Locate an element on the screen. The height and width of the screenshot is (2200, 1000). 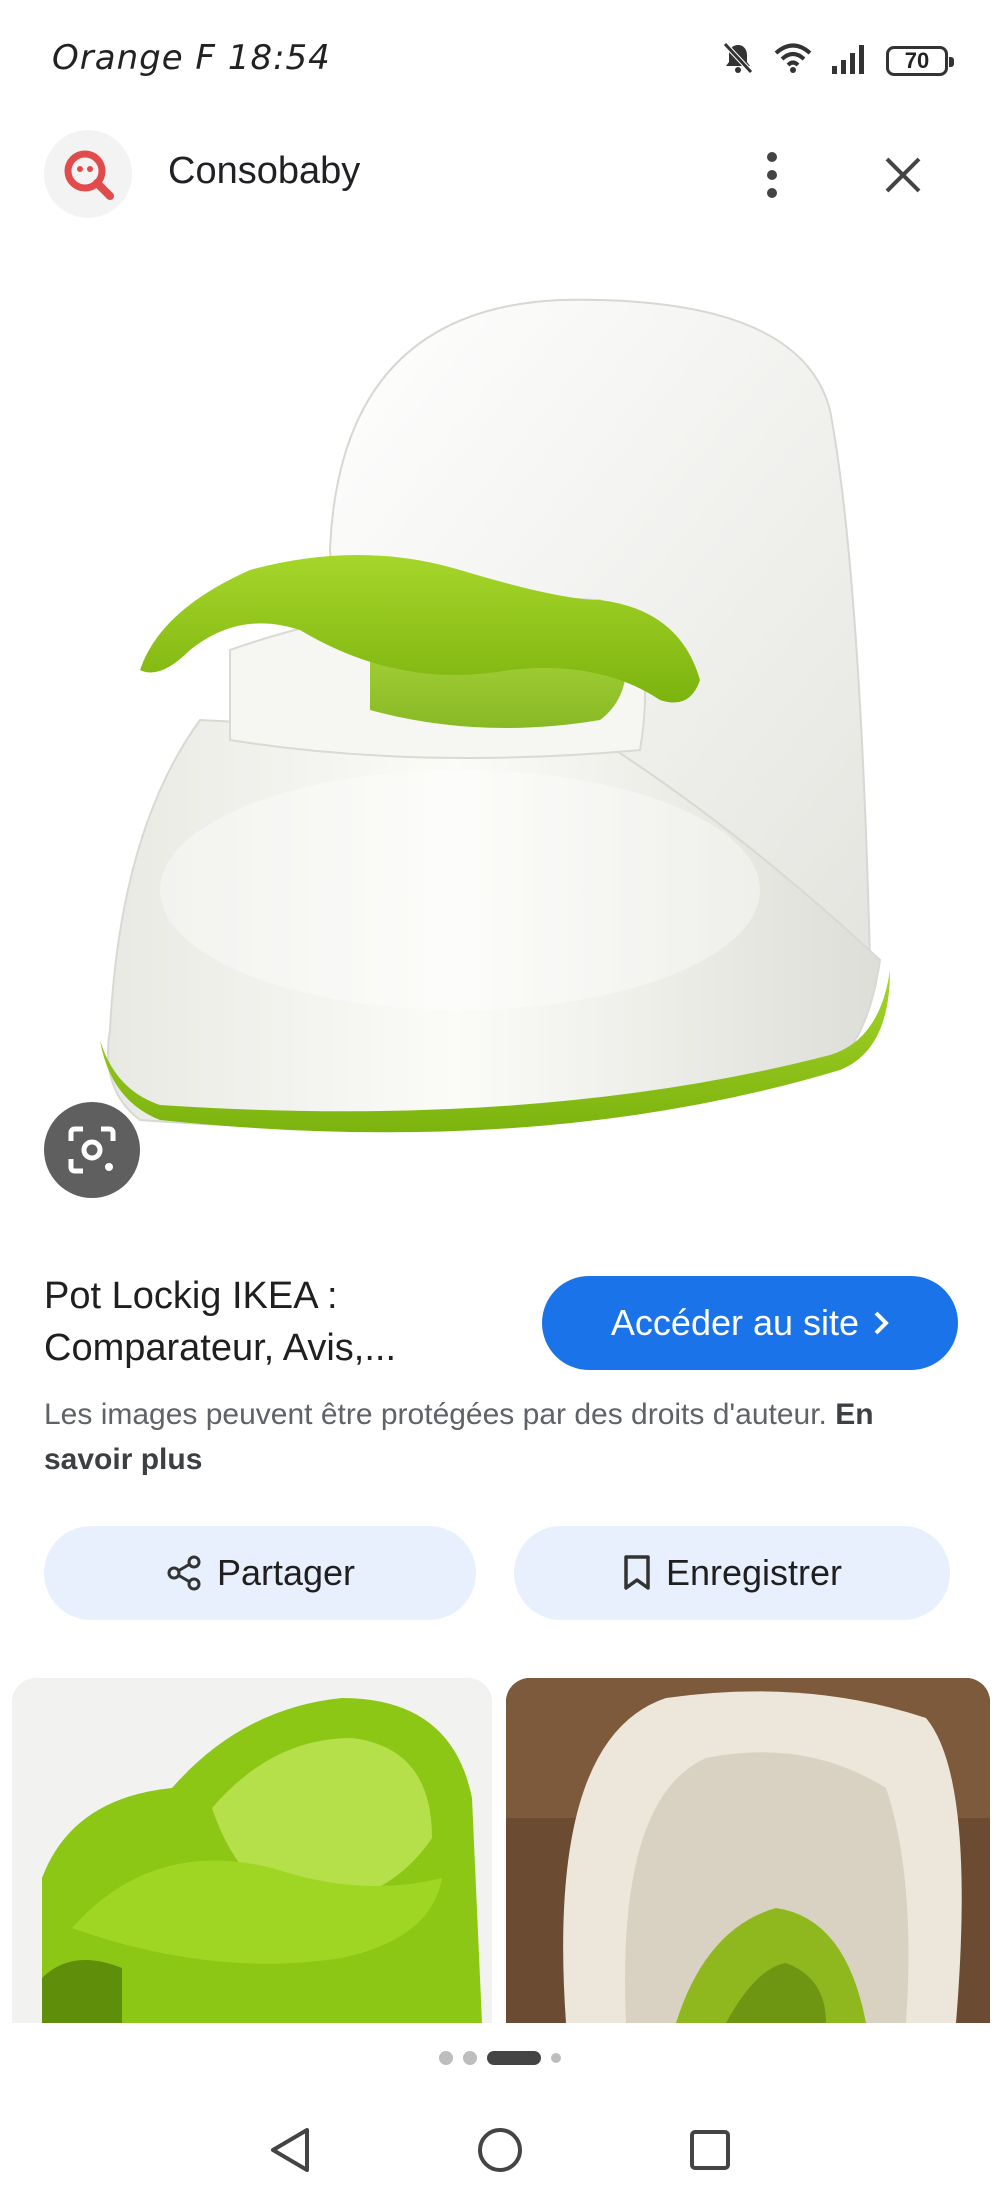
back-button is located at coordinates (290, 2150).